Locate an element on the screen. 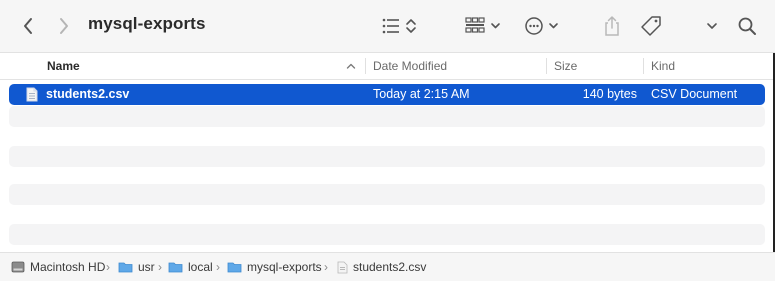 Image resolution: width=775 pixels, height=281 pixels. disk-icon is located at coordinates (18, 267).